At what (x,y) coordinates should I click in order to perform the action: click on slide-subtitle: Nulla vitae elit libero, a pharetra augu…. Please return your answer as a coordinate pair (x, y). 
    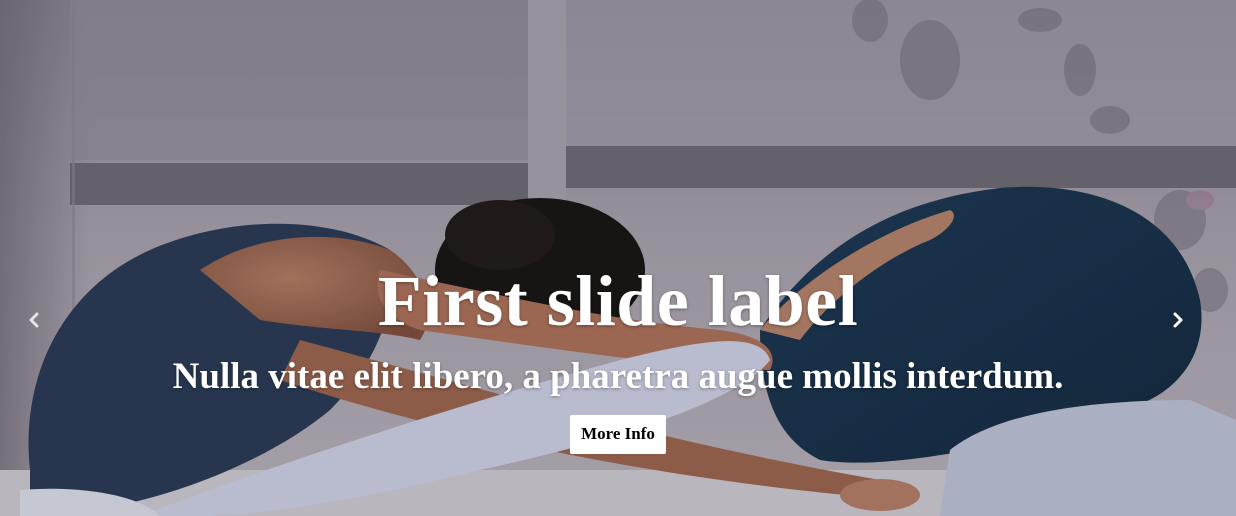
    Looking at the image, I should click on (618, 376).